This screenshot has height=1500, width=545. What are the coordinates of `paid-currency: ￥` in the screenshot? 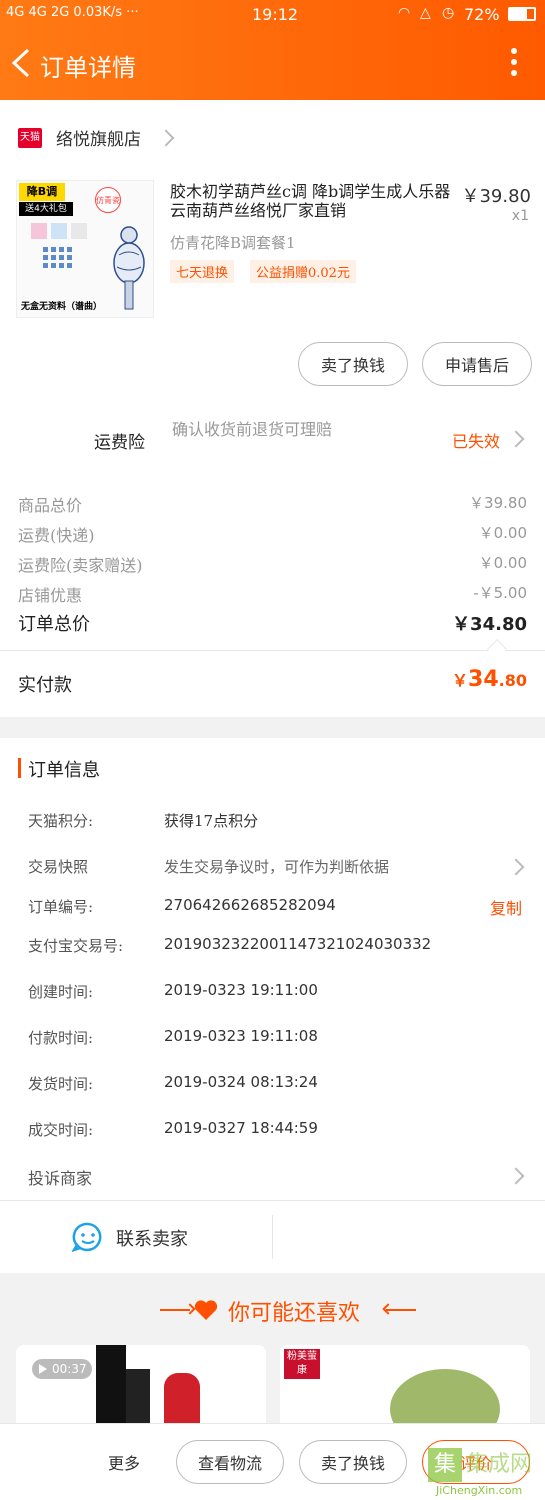 It's located at (460, 680).